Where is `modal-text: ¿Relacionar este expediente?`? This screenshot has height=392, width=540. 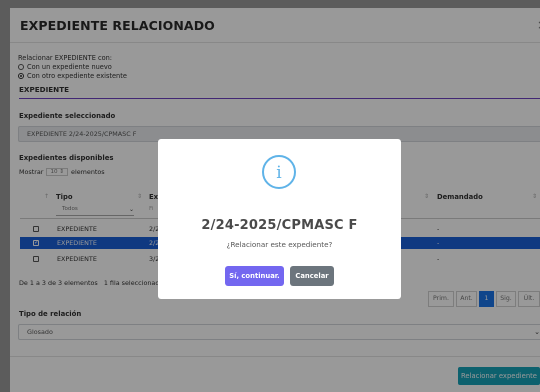
modal-text: ¿Relacionar este expediente? is located at coordinates (279, 244).